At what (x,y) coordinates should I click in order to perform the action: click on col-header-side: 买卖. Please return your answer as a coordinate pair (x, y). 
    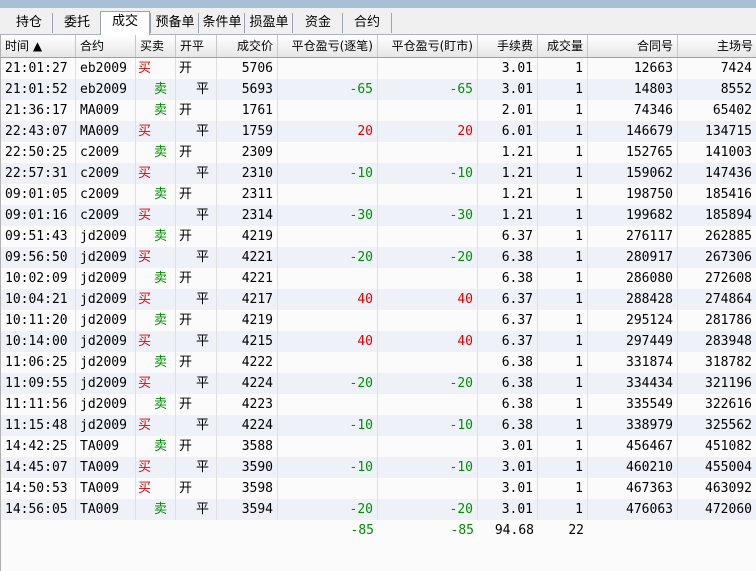
    Looking at the image, I should click on (156, 46).